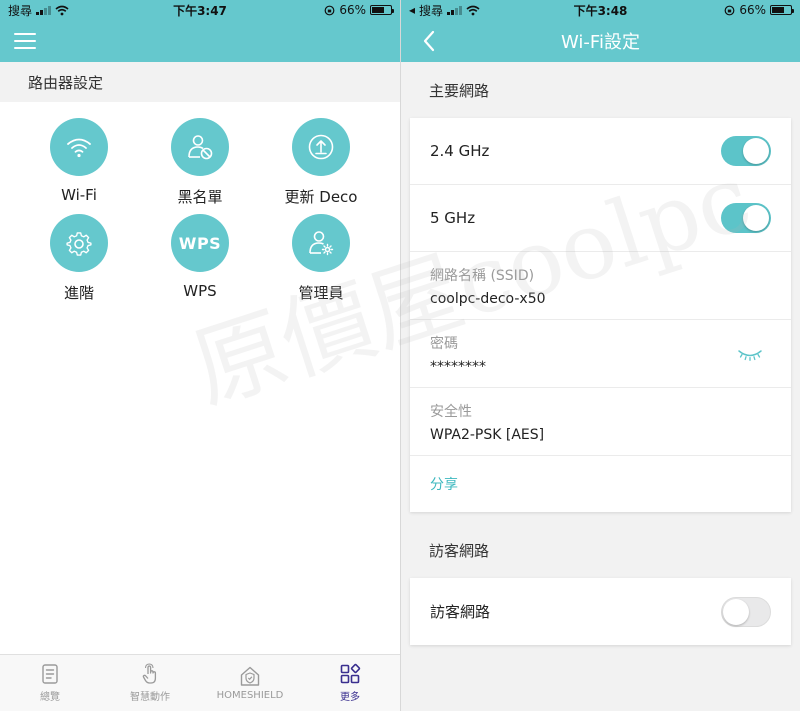  I want to click on guest-network-card: 訪客網路, so click(600, 611).